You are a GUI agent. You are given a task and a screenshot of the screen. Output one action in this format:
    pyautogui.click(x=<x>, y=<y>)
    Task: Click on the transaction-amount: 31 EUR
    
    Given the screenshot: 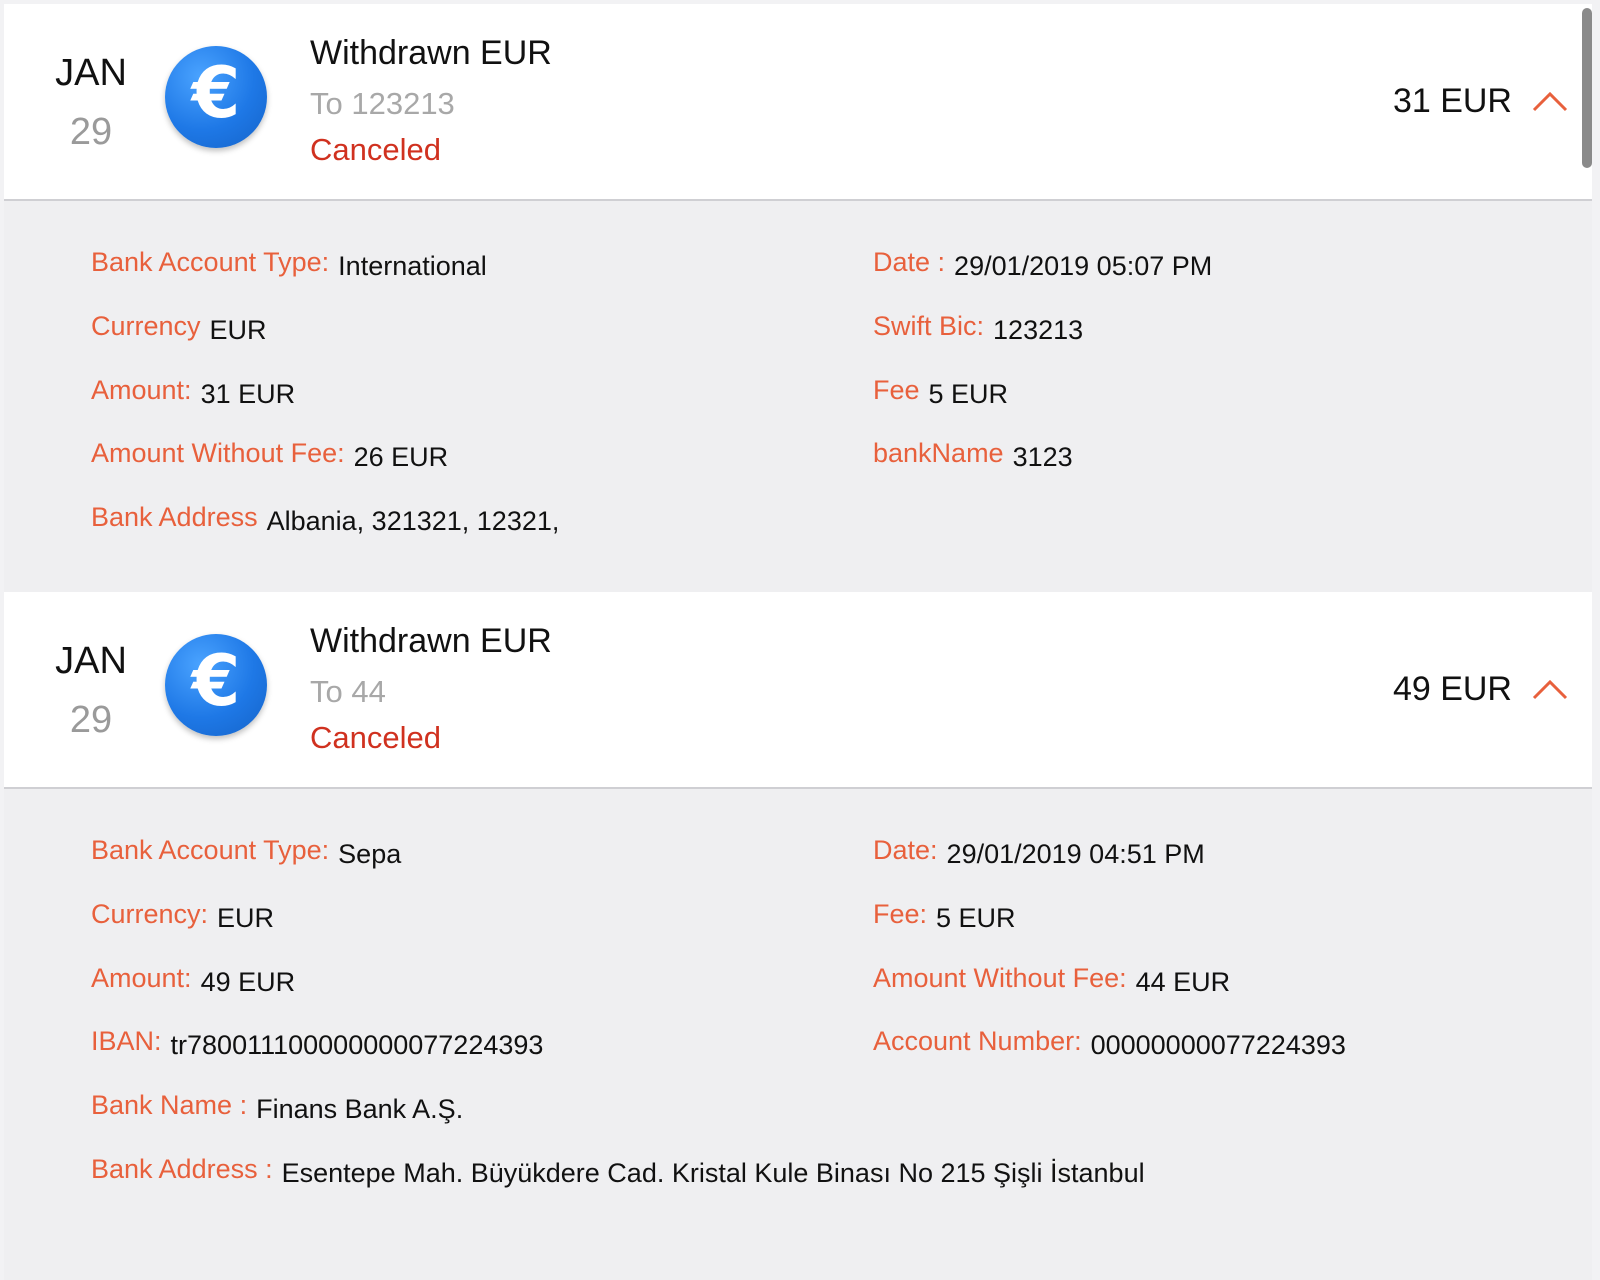 What is the action you would take?
    pyautogui.click(x=1452, y=101)
    